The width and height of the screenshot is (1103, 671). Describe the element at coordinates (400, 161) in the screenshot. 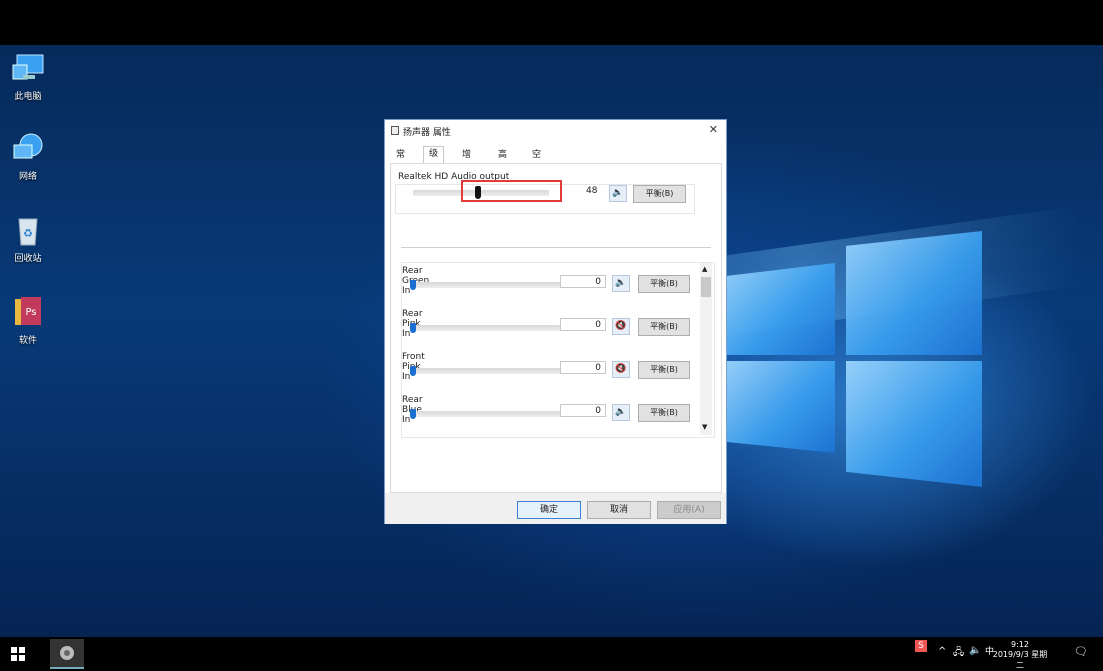

I see `tab-general: 常规` at that location.